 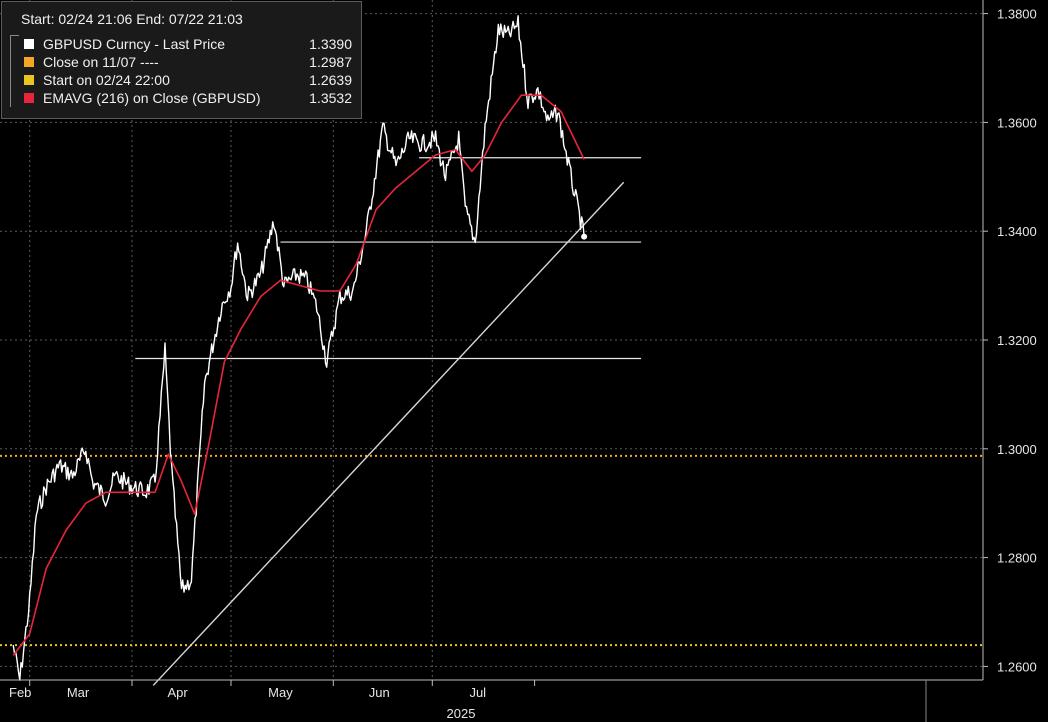 What do you see at coordinates (330, 44) in the screenshot?
I see `legend-value: 1.3390` at bounding box center [330, 44].